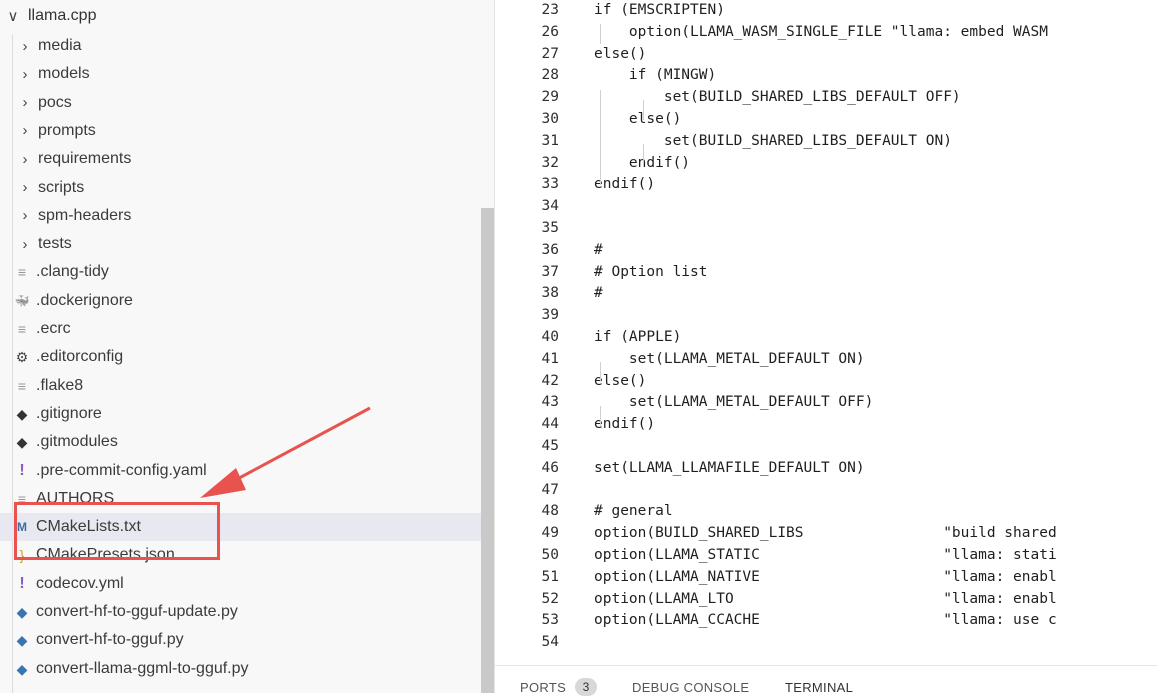 This screenshot has width=1157, height=696. I want to click on ports-count-badge: 3, so click(586, 687).